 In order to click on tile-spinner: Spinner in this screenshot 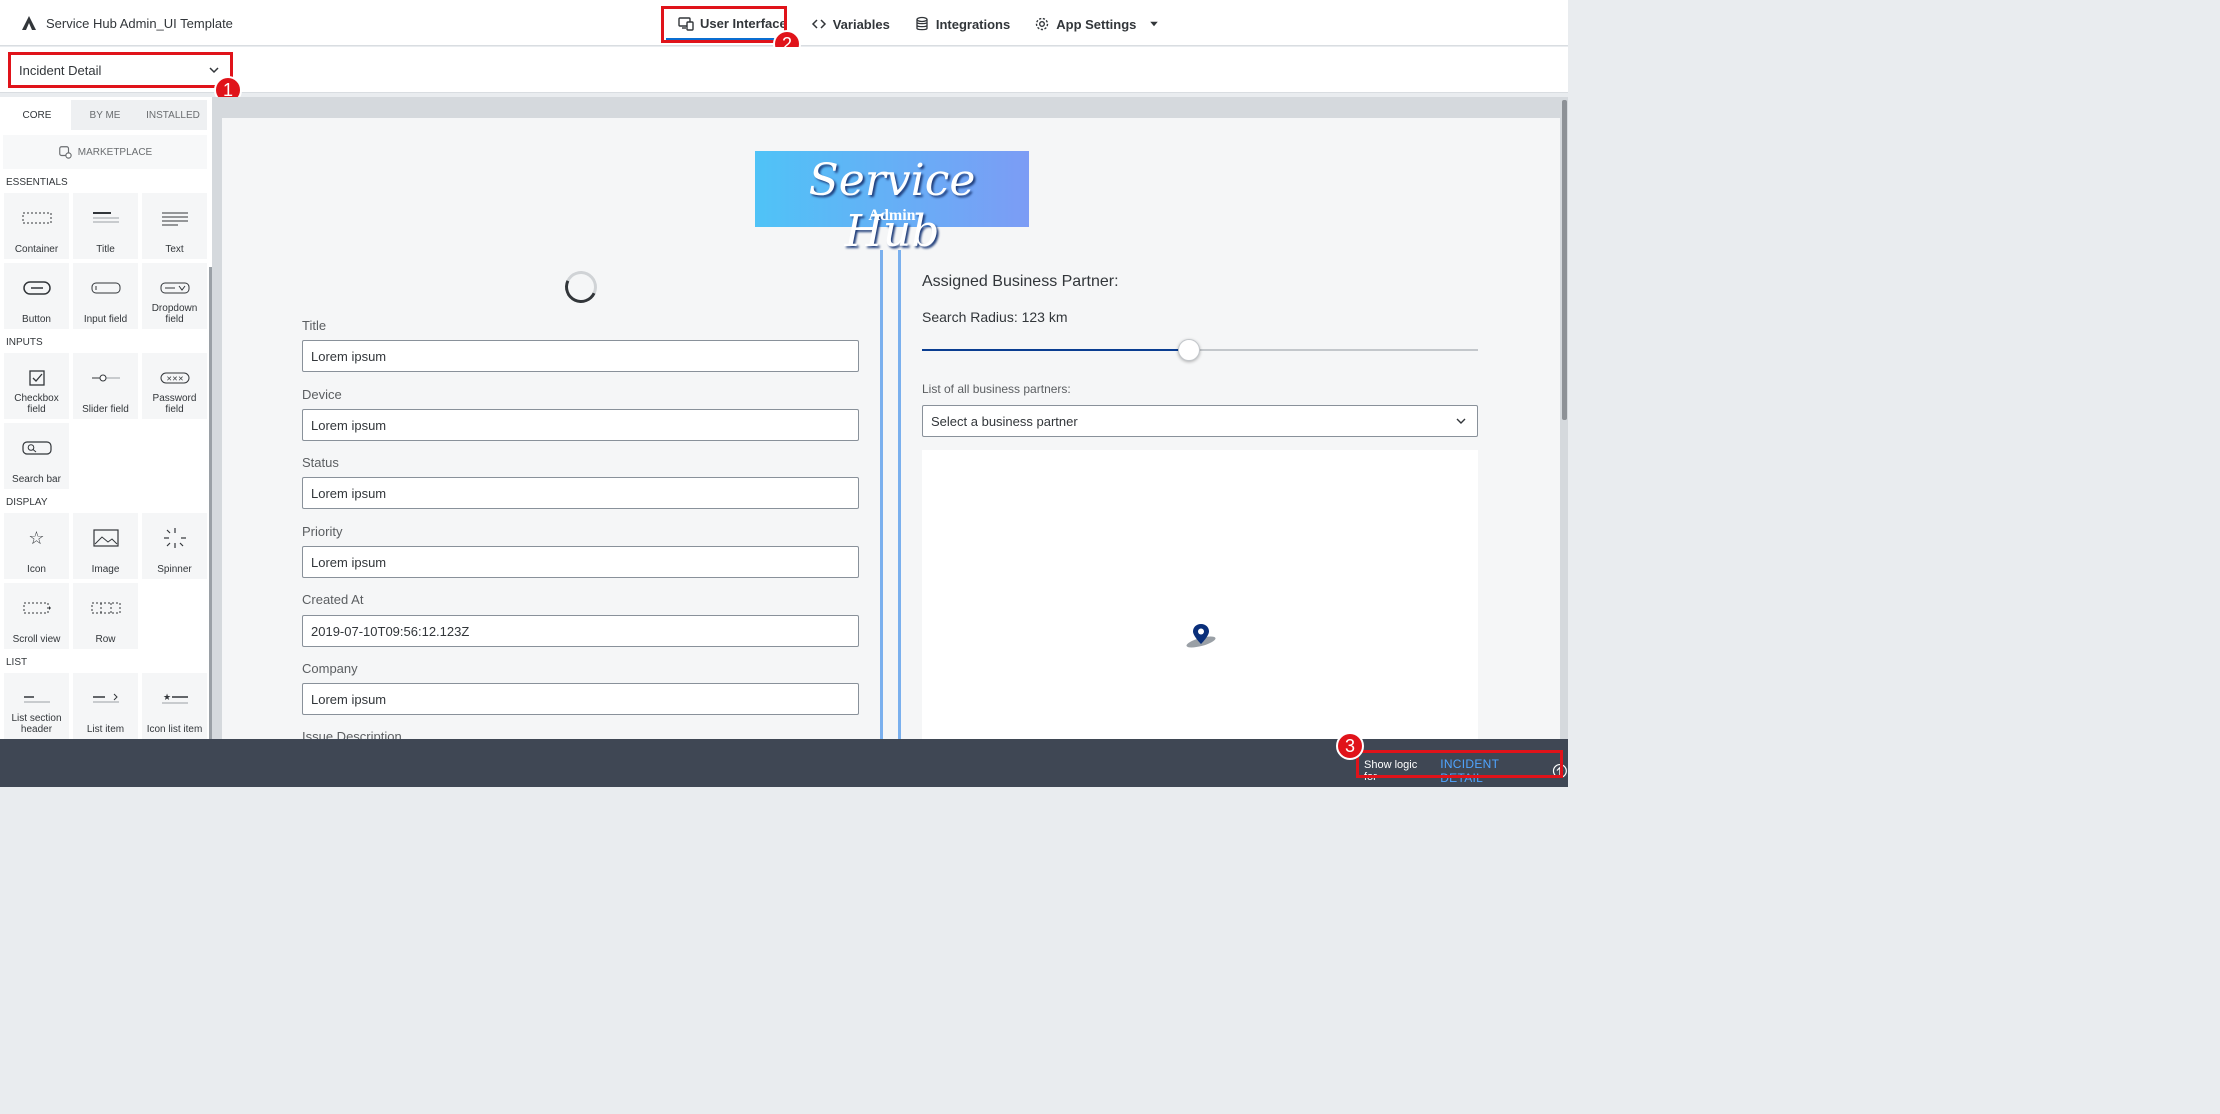, I will do `click(174, 546)`.